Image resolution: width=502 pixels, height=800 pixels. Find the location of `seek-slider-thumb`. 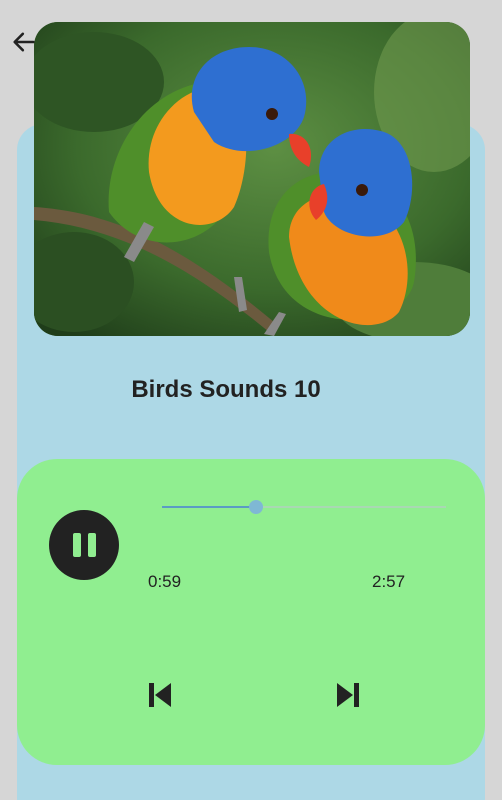

seek-slider-thumb is located at coordinates (255, 507).